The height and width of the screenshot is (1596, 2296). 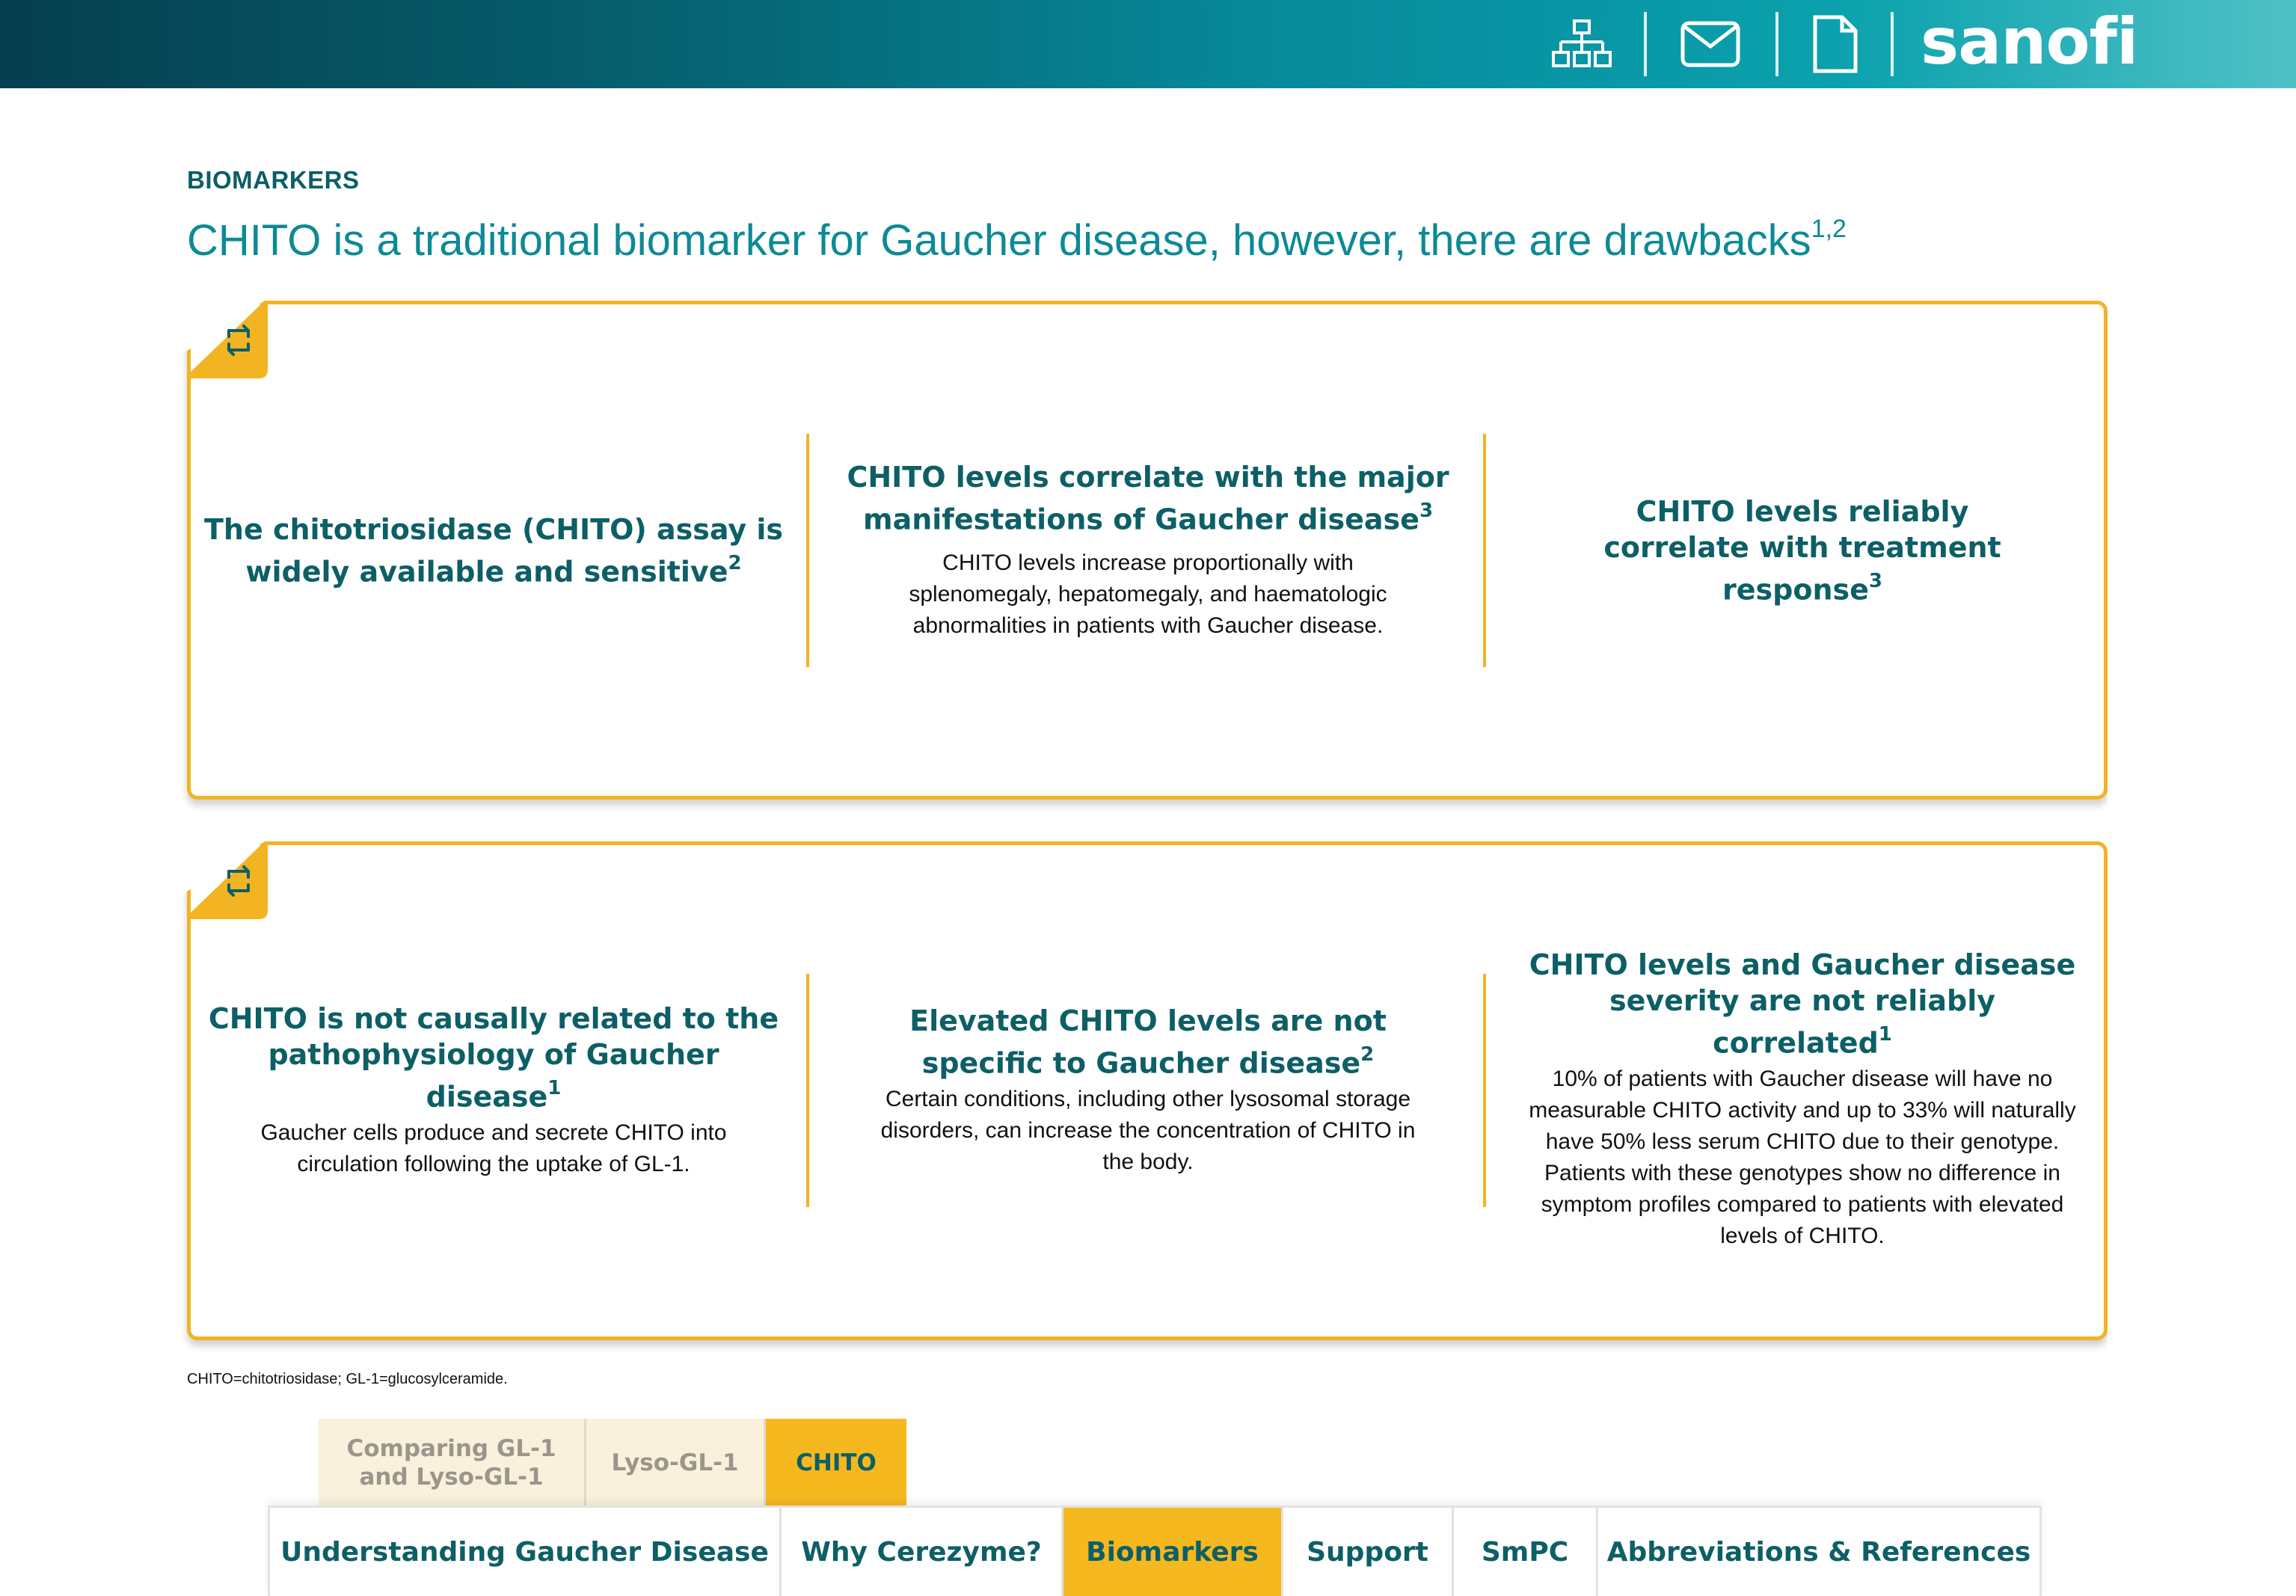 What do you see at coordinates (453, 1463) in the screenshot?
I see `subtab-comparing-gl1: Comparing GL-1 and Lyso-GL-1` at bounding box center [453, 1463].